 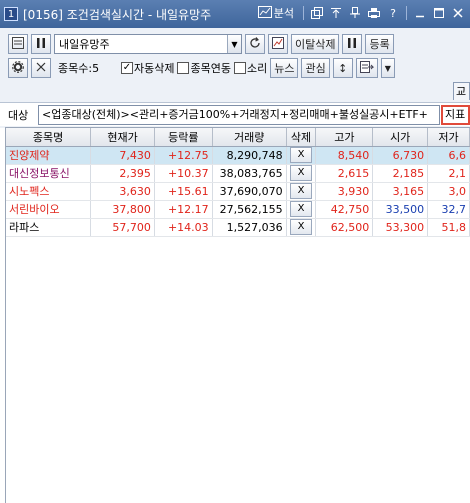 What do you see at coordinates (11, 14) in the screenshot?
I see `window-number-badge: 1` at bounding box center [11, 14].